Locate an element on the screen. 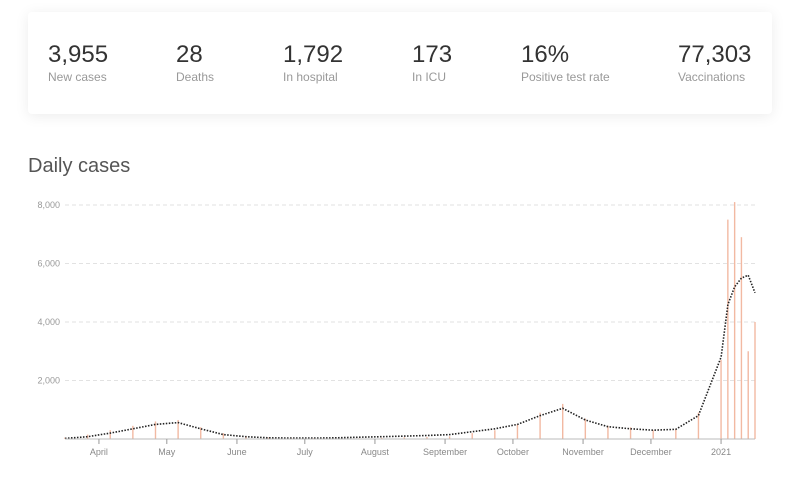 This screenshot has width=800, height=480. y-tick-label: 8,000 is located at coordinates (48, 205).